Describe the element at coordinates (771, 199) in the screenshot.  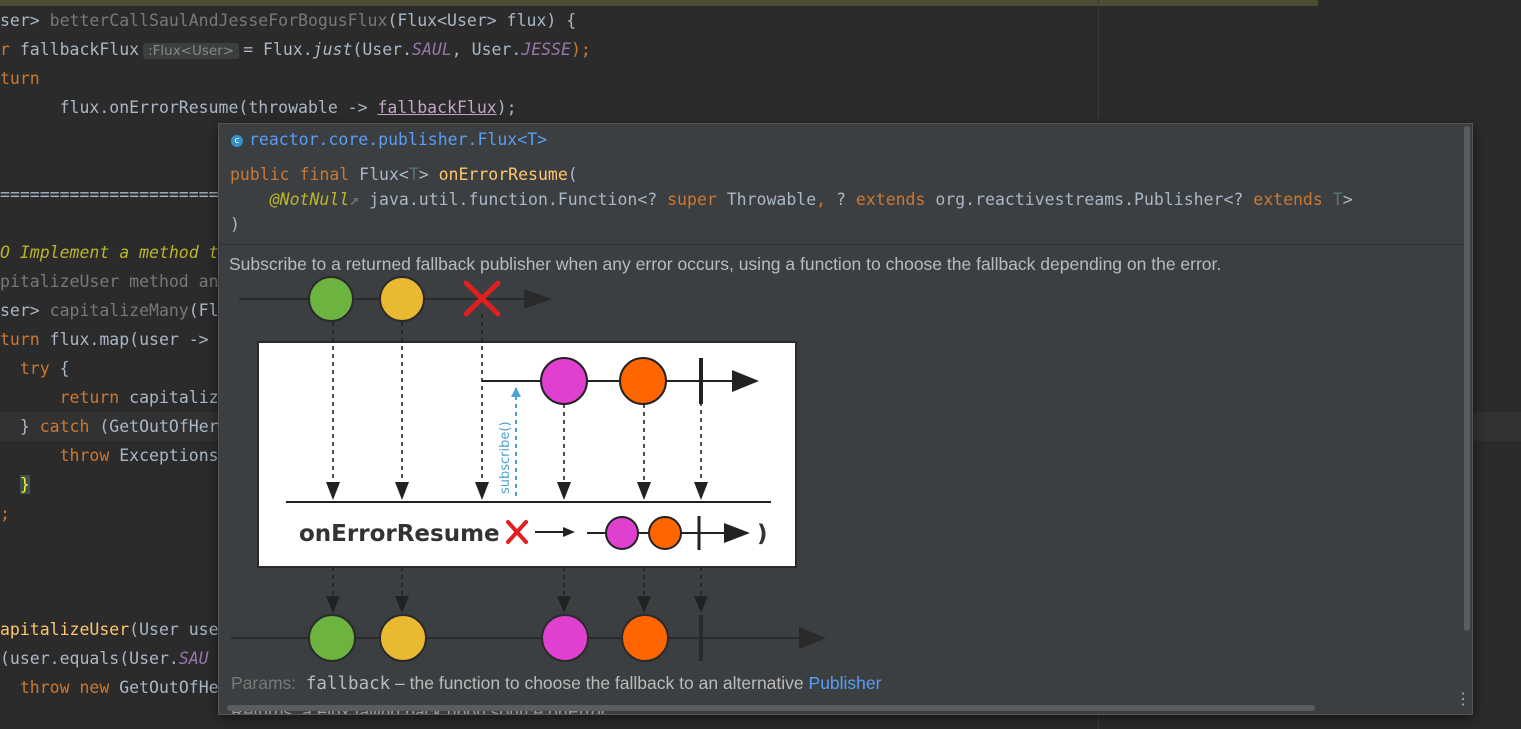
I see `code-token: Throwable` at that location.